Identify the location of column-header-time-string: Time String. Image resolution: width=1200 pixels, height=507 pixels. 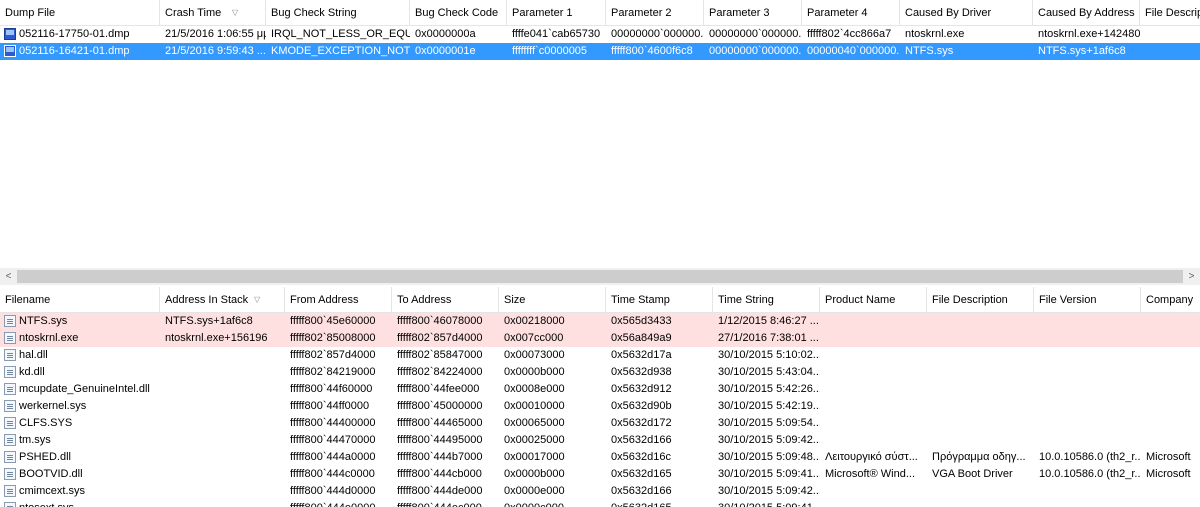
(766, 299).